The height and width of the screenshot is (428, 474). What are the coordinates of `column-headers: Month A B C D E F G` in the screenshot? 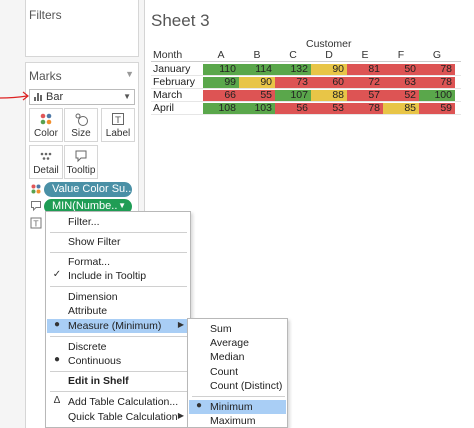 It's located at (306, 55).